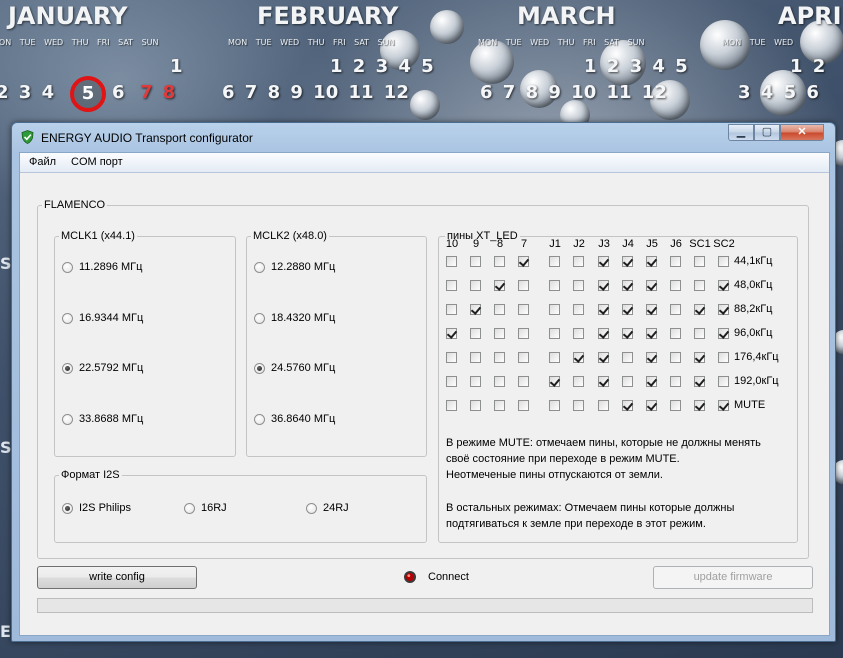 The width and height of the screenshot is (843, 658). What do you see at coordinates (741, 132) in the screenshot?
I see `minimize-button: ▁` at bounding box center [741, 132].